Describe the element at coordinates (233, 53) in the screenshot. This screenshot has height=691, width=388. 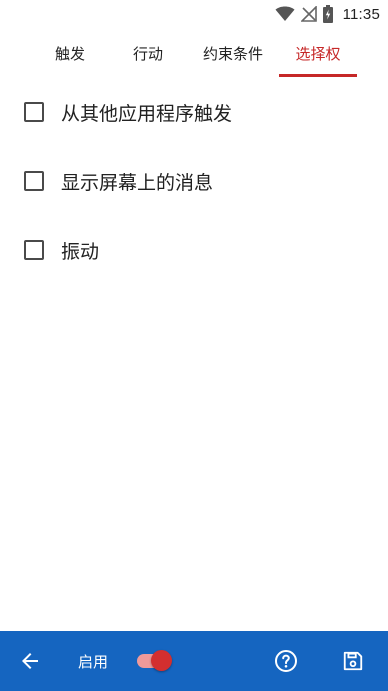
I see `tab-constraints: 约束条件` at that location.